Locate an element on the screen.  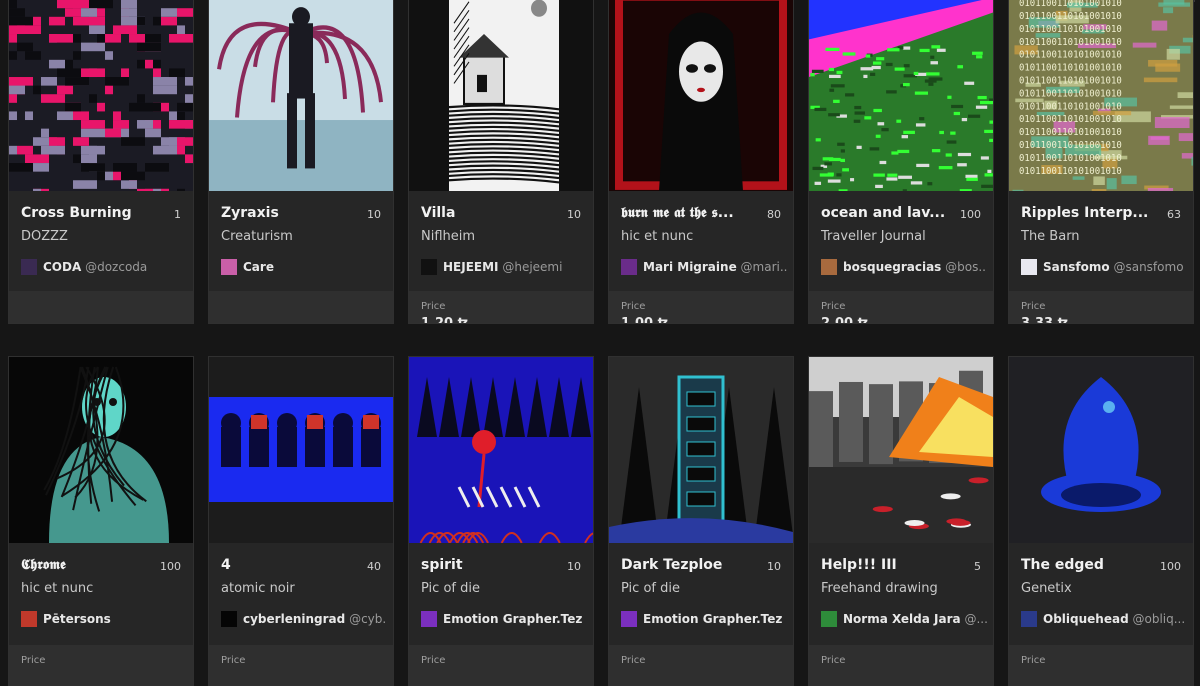
pixel-glitch-artwork is located at coordinates (101, 95).